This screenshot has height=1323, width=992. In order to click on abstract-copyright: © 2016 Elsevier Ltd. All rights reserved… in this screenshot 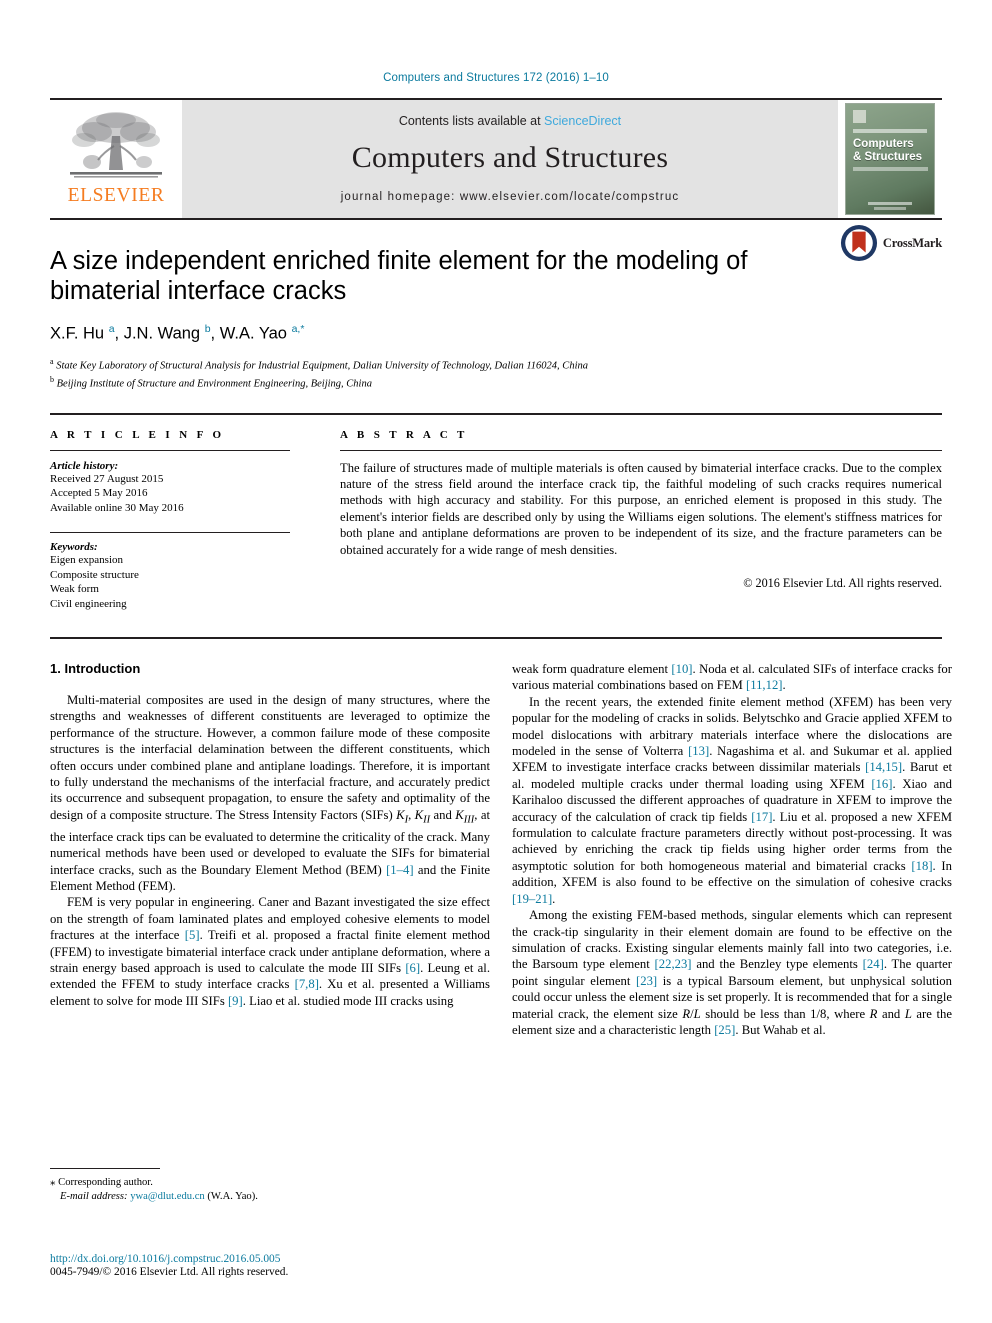, I will do `click(842, 582)`.